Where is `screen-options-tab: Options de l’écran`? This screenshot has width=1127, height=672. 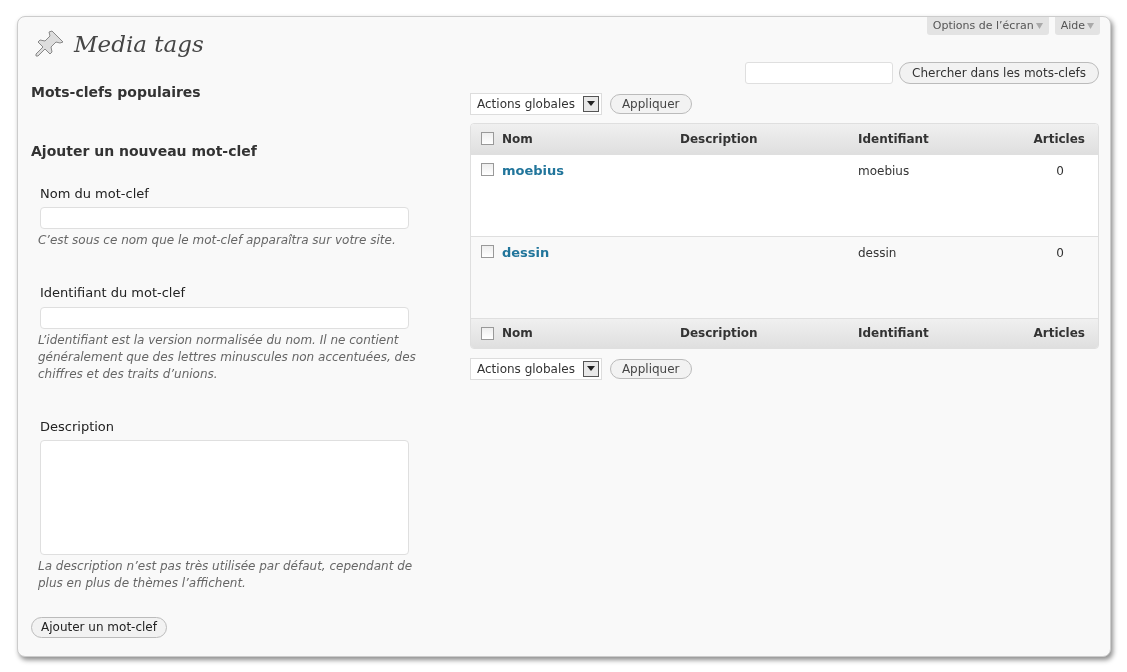 screen-options-tab: Options de l’écran is located at coordinates (987, 26).